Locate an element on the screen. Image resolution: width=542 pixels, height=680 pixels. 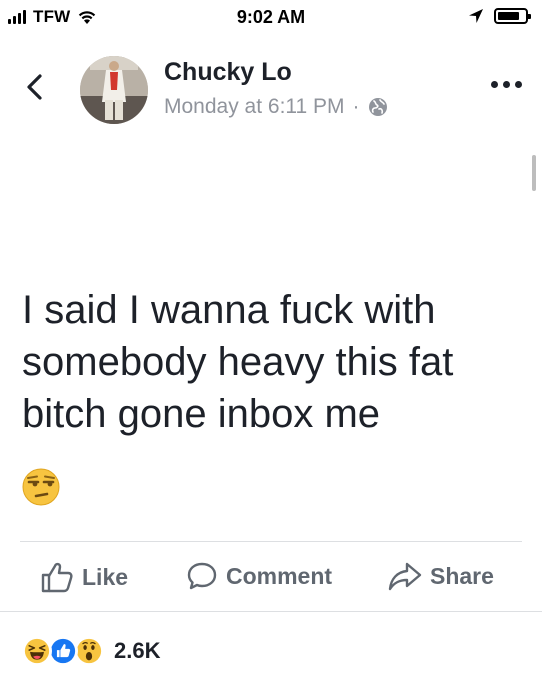
comment-bubble-icon is located at coordinates (202, 576).